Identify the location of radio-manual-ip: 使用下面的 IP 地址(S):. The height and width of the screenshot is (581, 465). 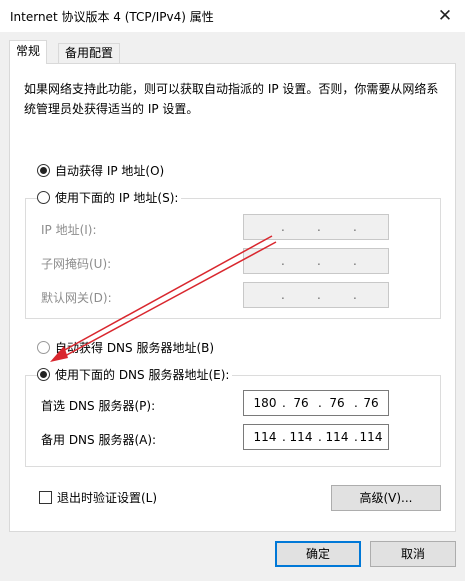
(109, 197).